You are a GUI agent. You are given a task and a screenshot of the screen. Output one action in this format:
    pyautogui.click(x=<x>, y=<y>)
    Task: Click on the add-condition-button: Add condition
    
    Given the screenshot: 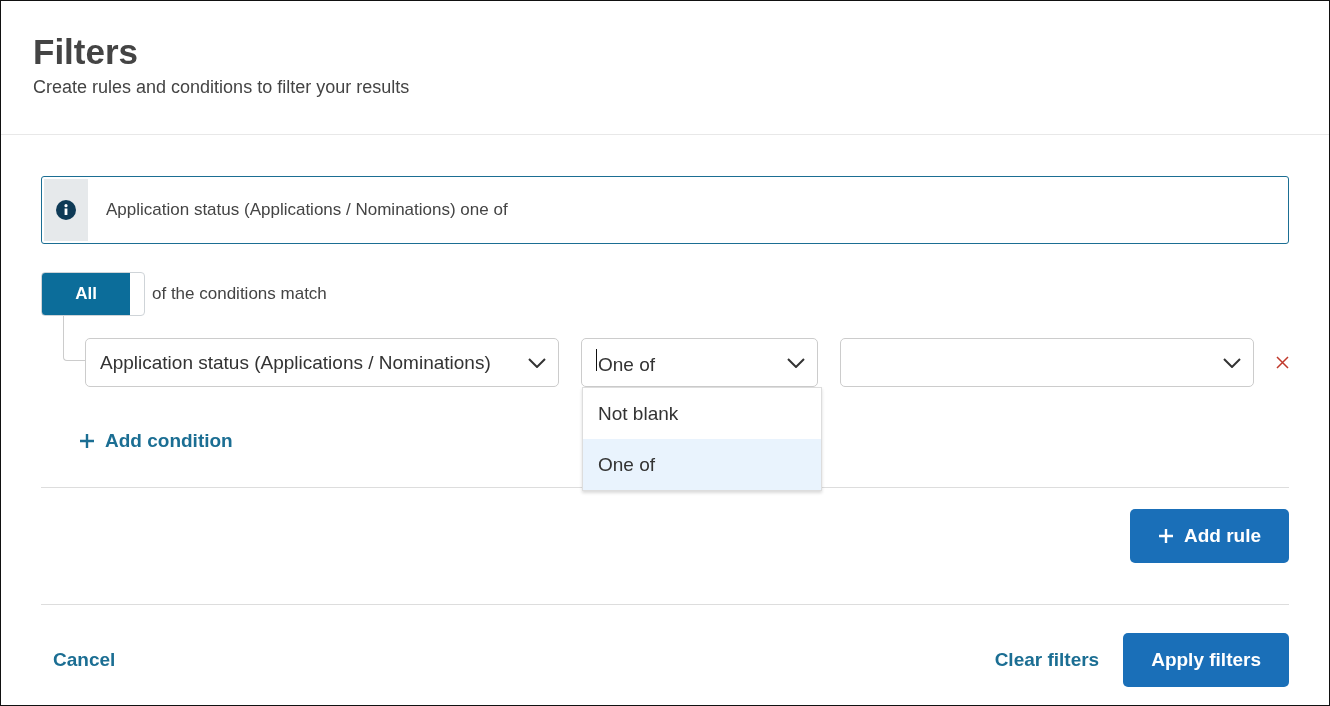 What is the action you would take?
    pyautogui.click(x=156, y=441)
    